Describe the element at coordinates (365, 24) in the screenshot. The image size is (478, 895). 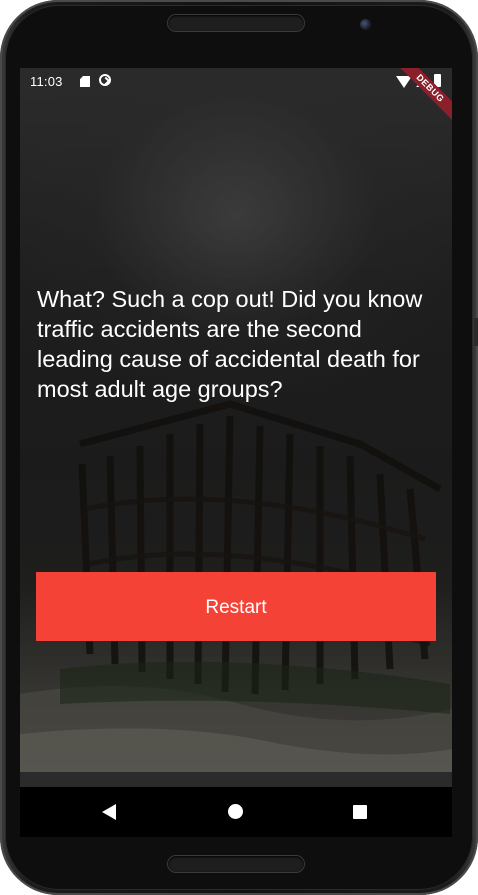
I see `front-camera` at that location.